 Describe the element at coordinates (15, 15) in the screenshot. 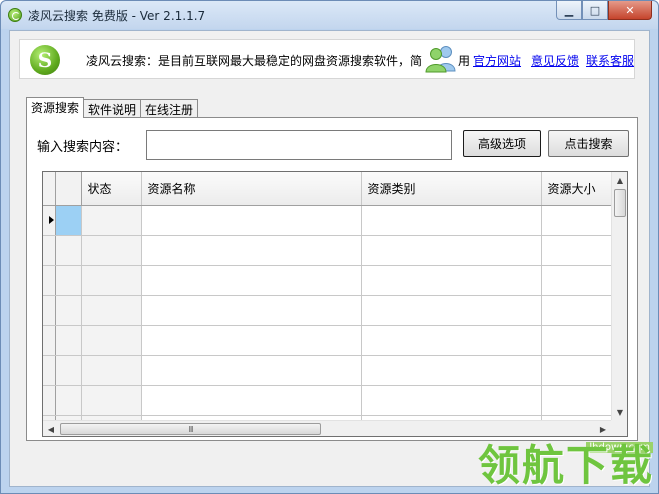

I see `app-icon` at that location.